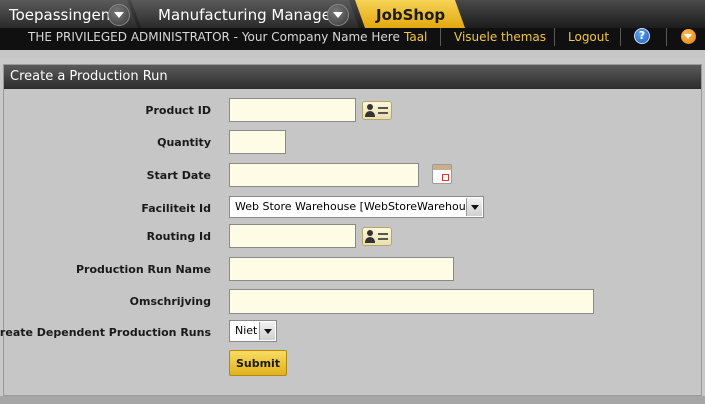 Image resolution: width=705 pixels, height=404 pixels. I want to click on description-input, so click(411, 301).